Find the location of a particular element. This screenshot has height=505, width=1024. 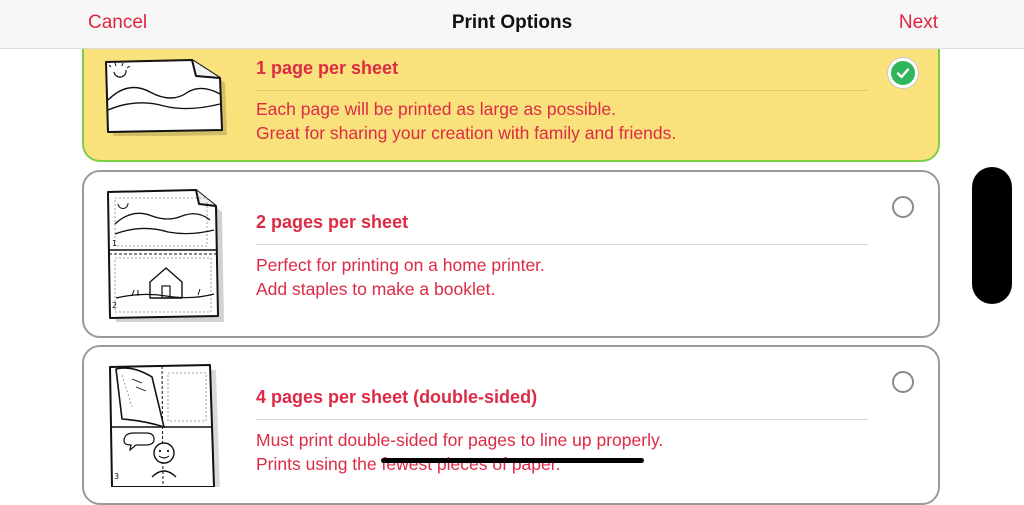

two-pages-thumbnail-icon: 1 2 is located at coordinates (165, 255).